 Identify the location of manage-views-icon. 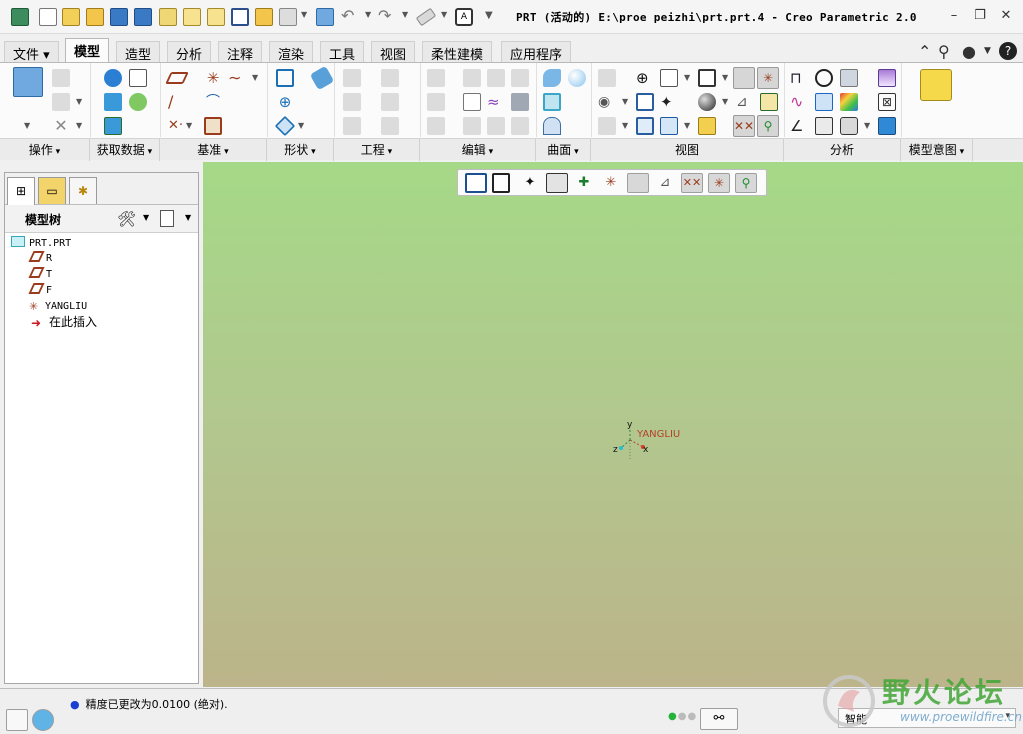
(707, 126).